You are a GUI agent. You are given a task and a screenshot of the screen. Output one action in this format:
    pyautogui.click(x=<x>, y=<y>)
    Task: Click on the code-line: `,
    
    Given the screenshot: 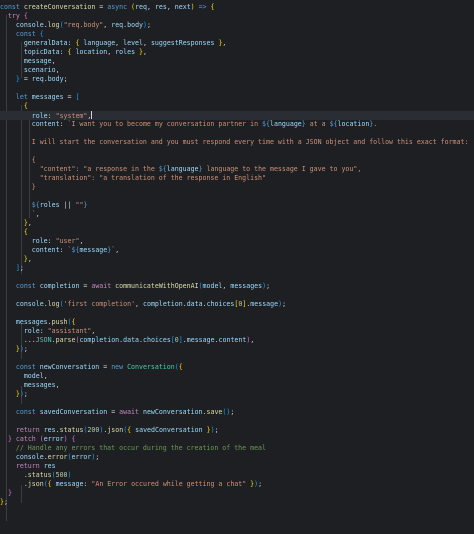 What is the action you would take?
    pyautogui.click(x=237, y=214)
    